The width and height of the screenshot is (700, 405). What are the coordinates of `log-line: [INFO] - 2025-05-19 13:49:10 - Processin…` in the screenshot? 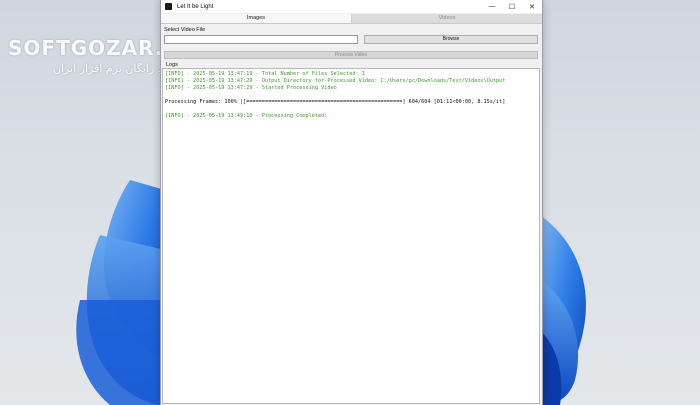 It's located at (246, 116).